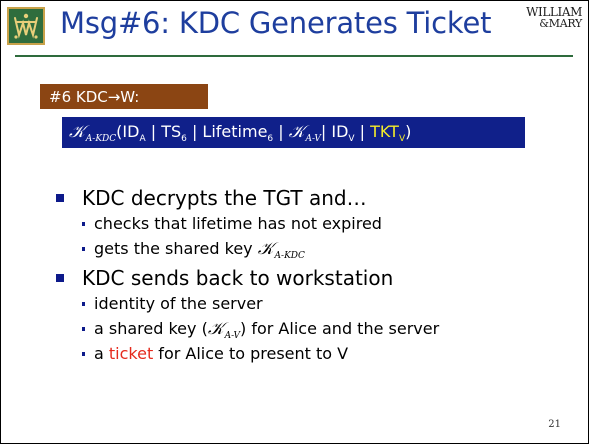 The image size is (589, 444). I want to click on formula-lifetime: | Lifetime, so click(227, 131).